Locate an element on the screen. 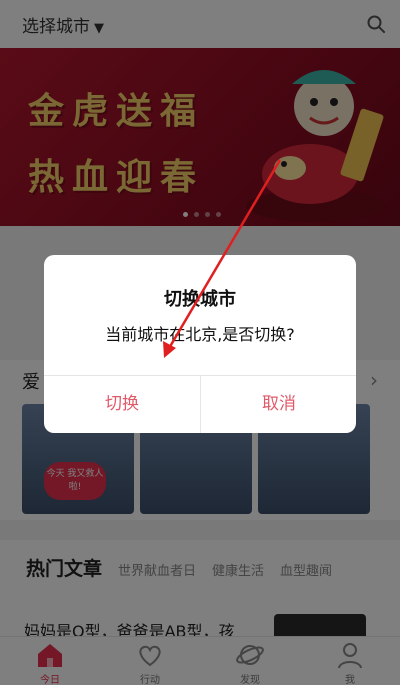  cancel-button: 取消 is located at coordinates (278, 404).